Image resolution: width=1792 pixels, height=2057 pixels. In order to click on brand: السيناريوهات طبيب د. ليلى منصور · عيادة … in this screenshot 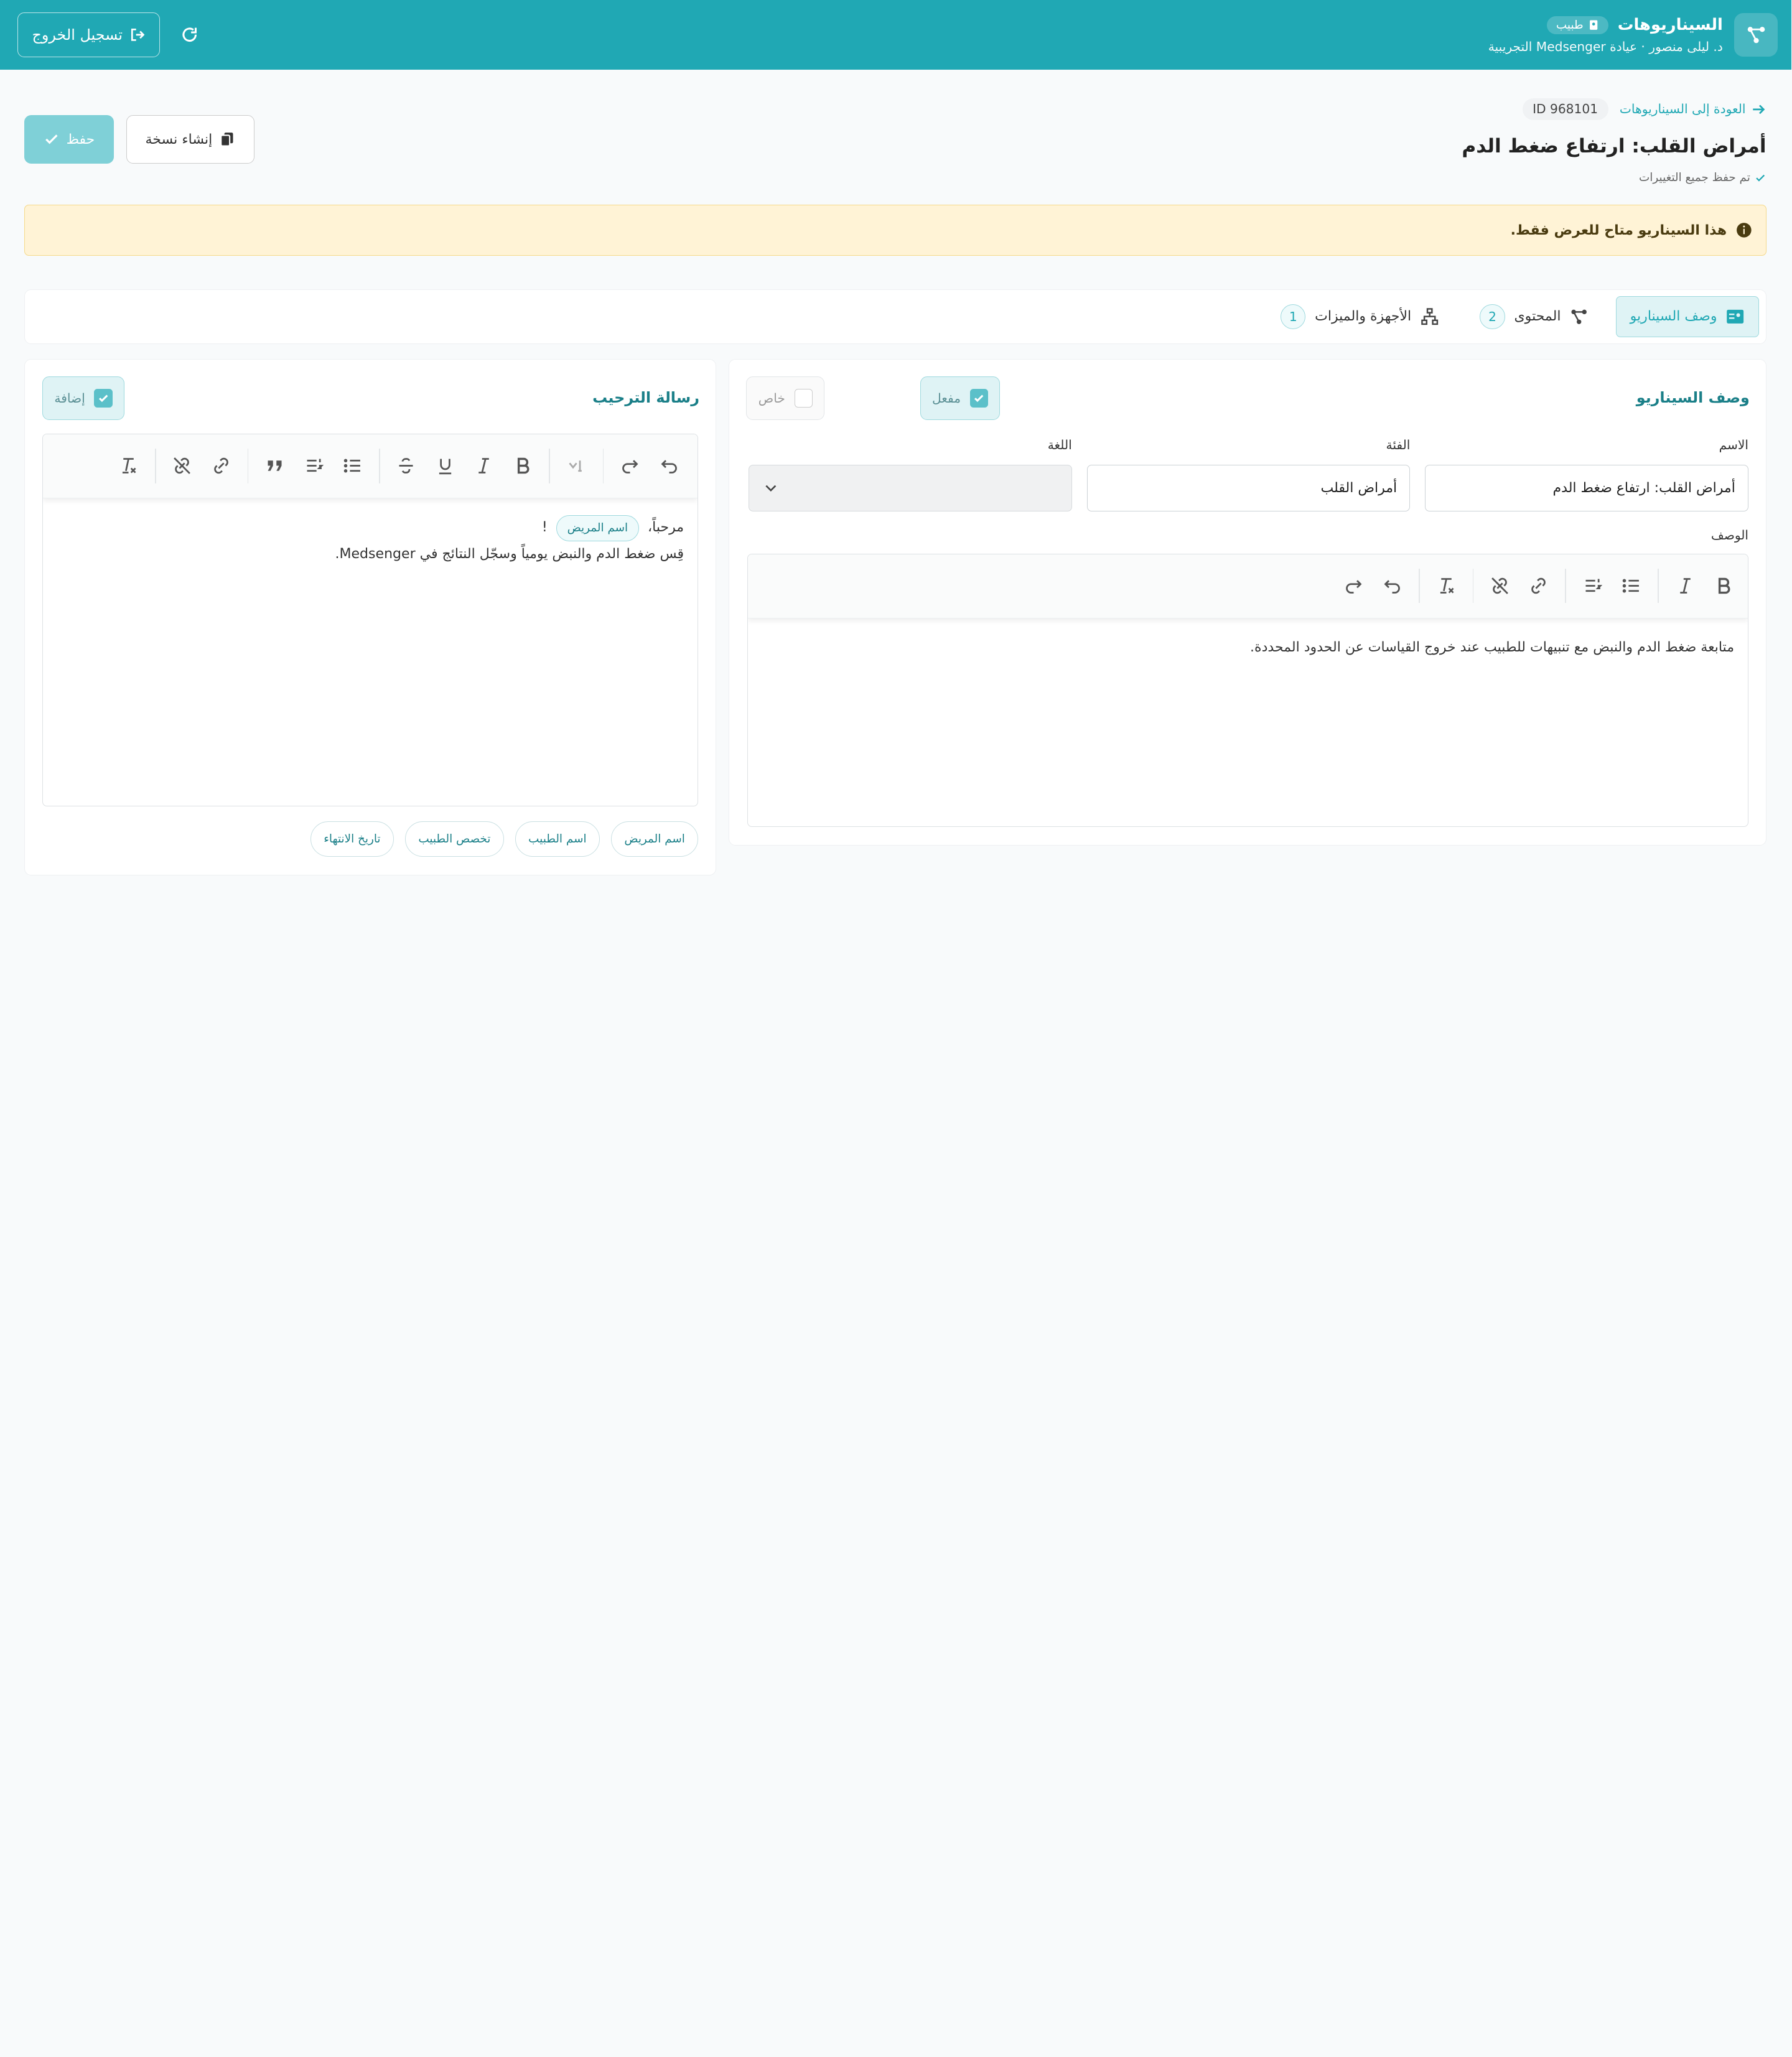, I will do `click(1634, 35)`.